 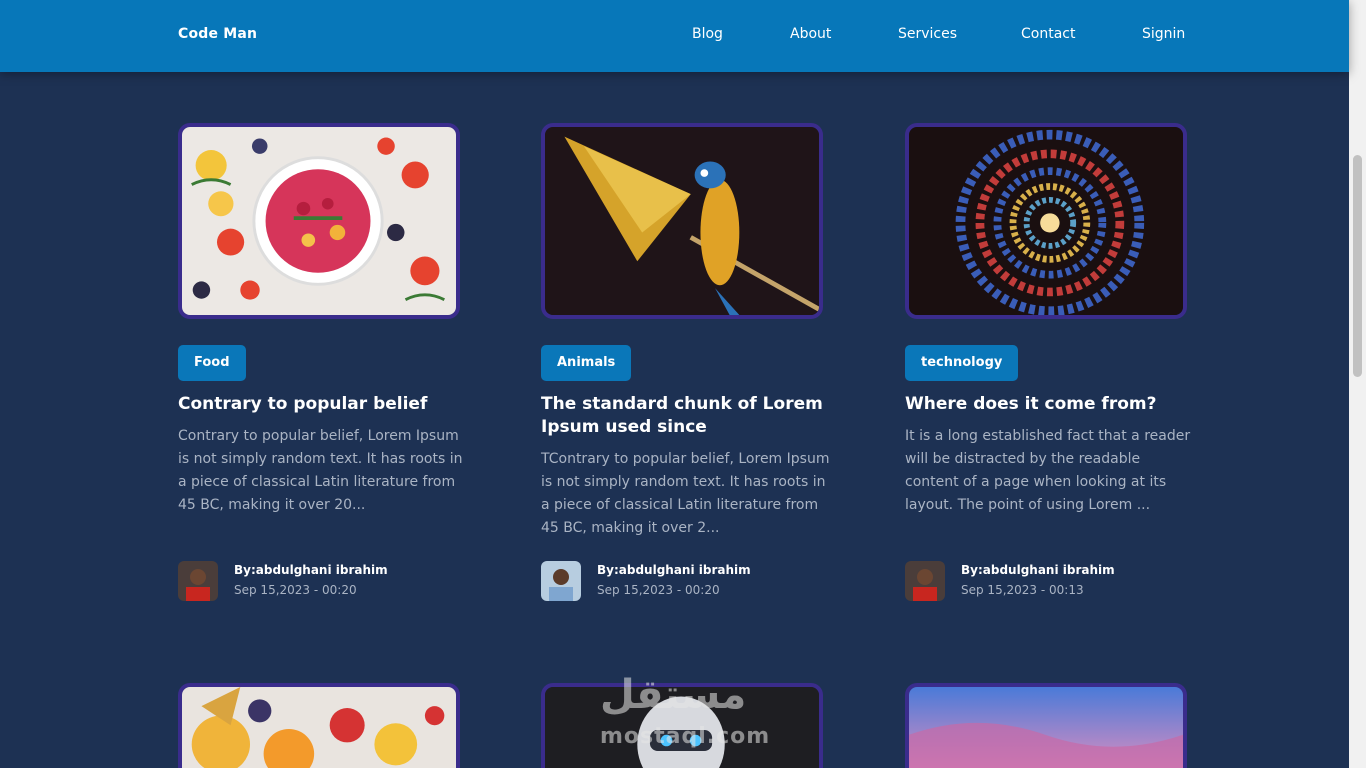 What do you see at coordinates (1048, 34) in the screenshot?
I see `nav-link-contact: Contact` at bounding box center [1048, 34].